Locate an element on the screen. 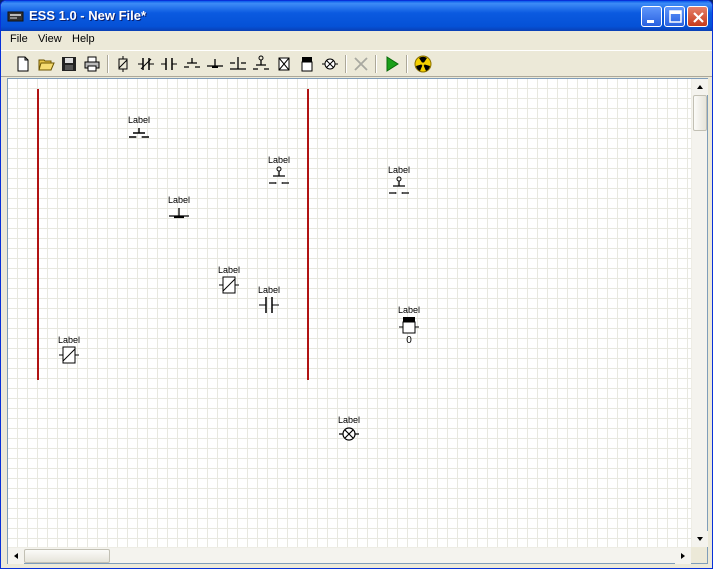 The height and width of the screenshot is (569, 713). timer-icon is located at coordinates (284, 64).